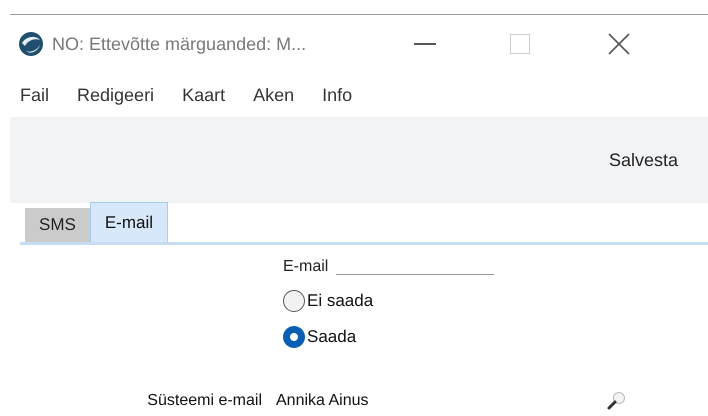 This screenshot has width=708, height=416. What do you see at coordinates (305, 267) in the screenshot?
I see `group-label: E-mail` at bounding box center [305, 267].